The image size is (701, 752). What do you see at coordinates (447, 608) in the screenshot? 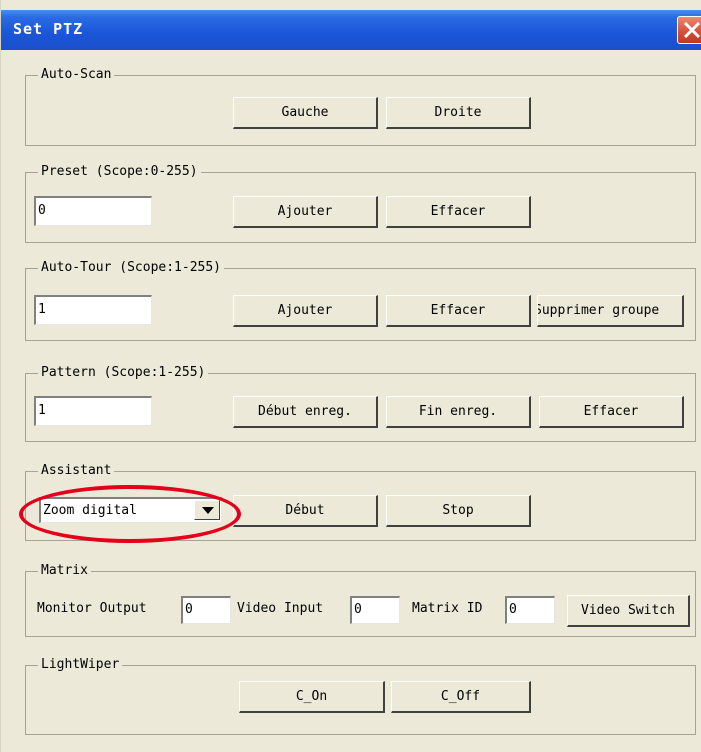
I see `matrix-id-label: Matrix ID` at bounding box center [447, 608].